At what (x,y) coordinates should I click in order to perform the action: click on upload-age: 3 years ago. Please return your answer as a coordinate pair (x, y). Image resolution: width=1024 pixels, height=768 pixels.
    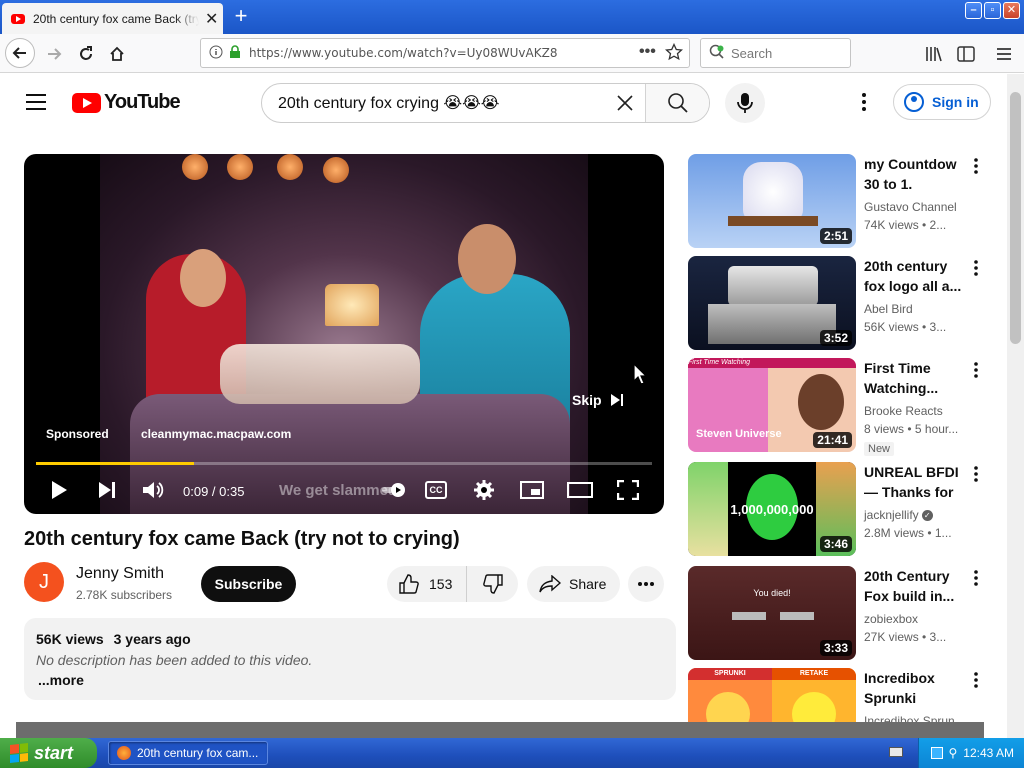
    Looking at the image, I should click on (152, 639).